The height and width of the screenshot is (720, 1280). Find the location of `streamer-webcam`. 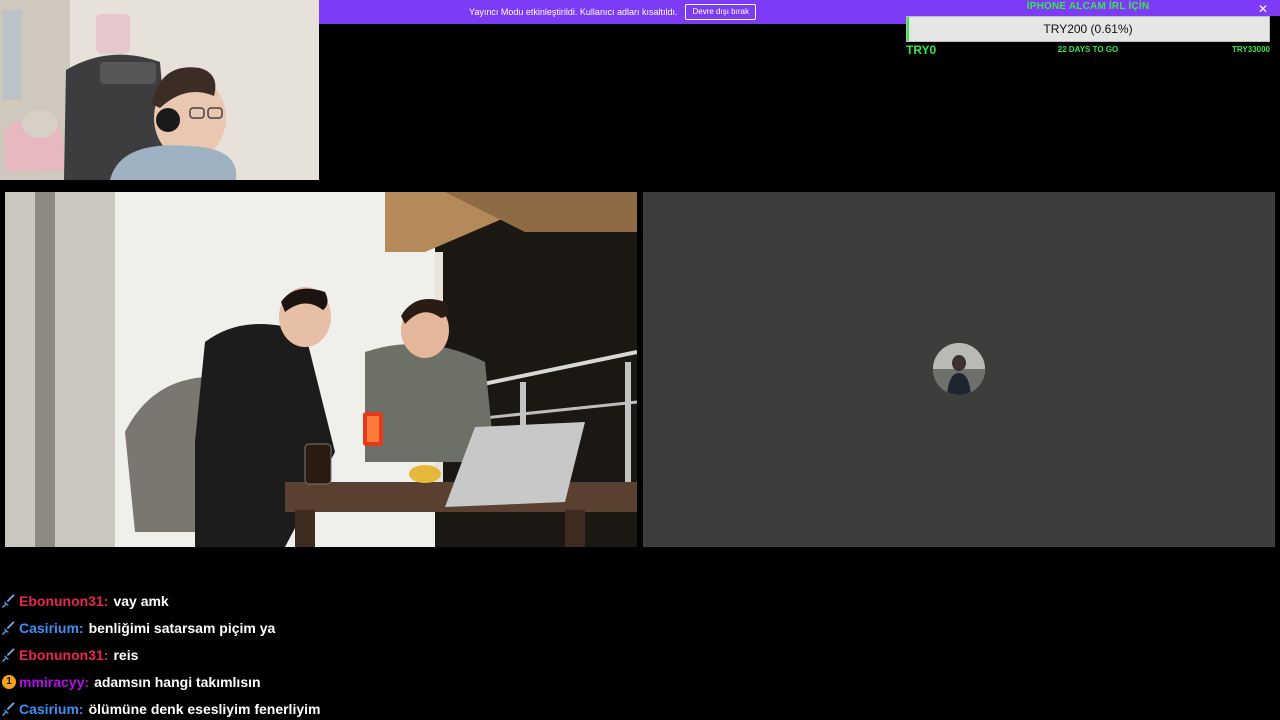

streamer-webcam is located at coordinates (159, 90).